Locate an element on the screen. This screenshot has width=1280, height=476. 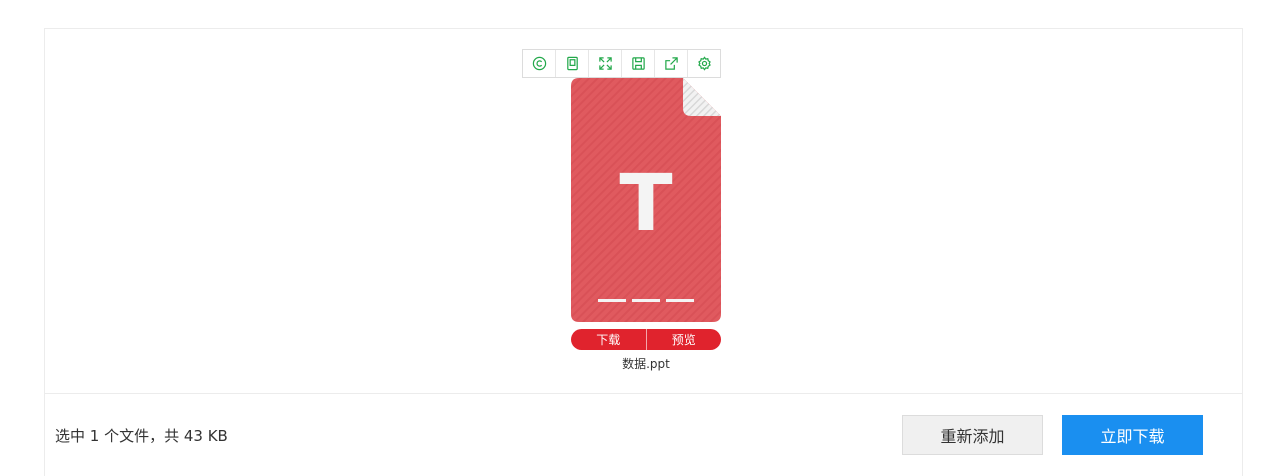
copy-icon is located at coordinates (572, 63).